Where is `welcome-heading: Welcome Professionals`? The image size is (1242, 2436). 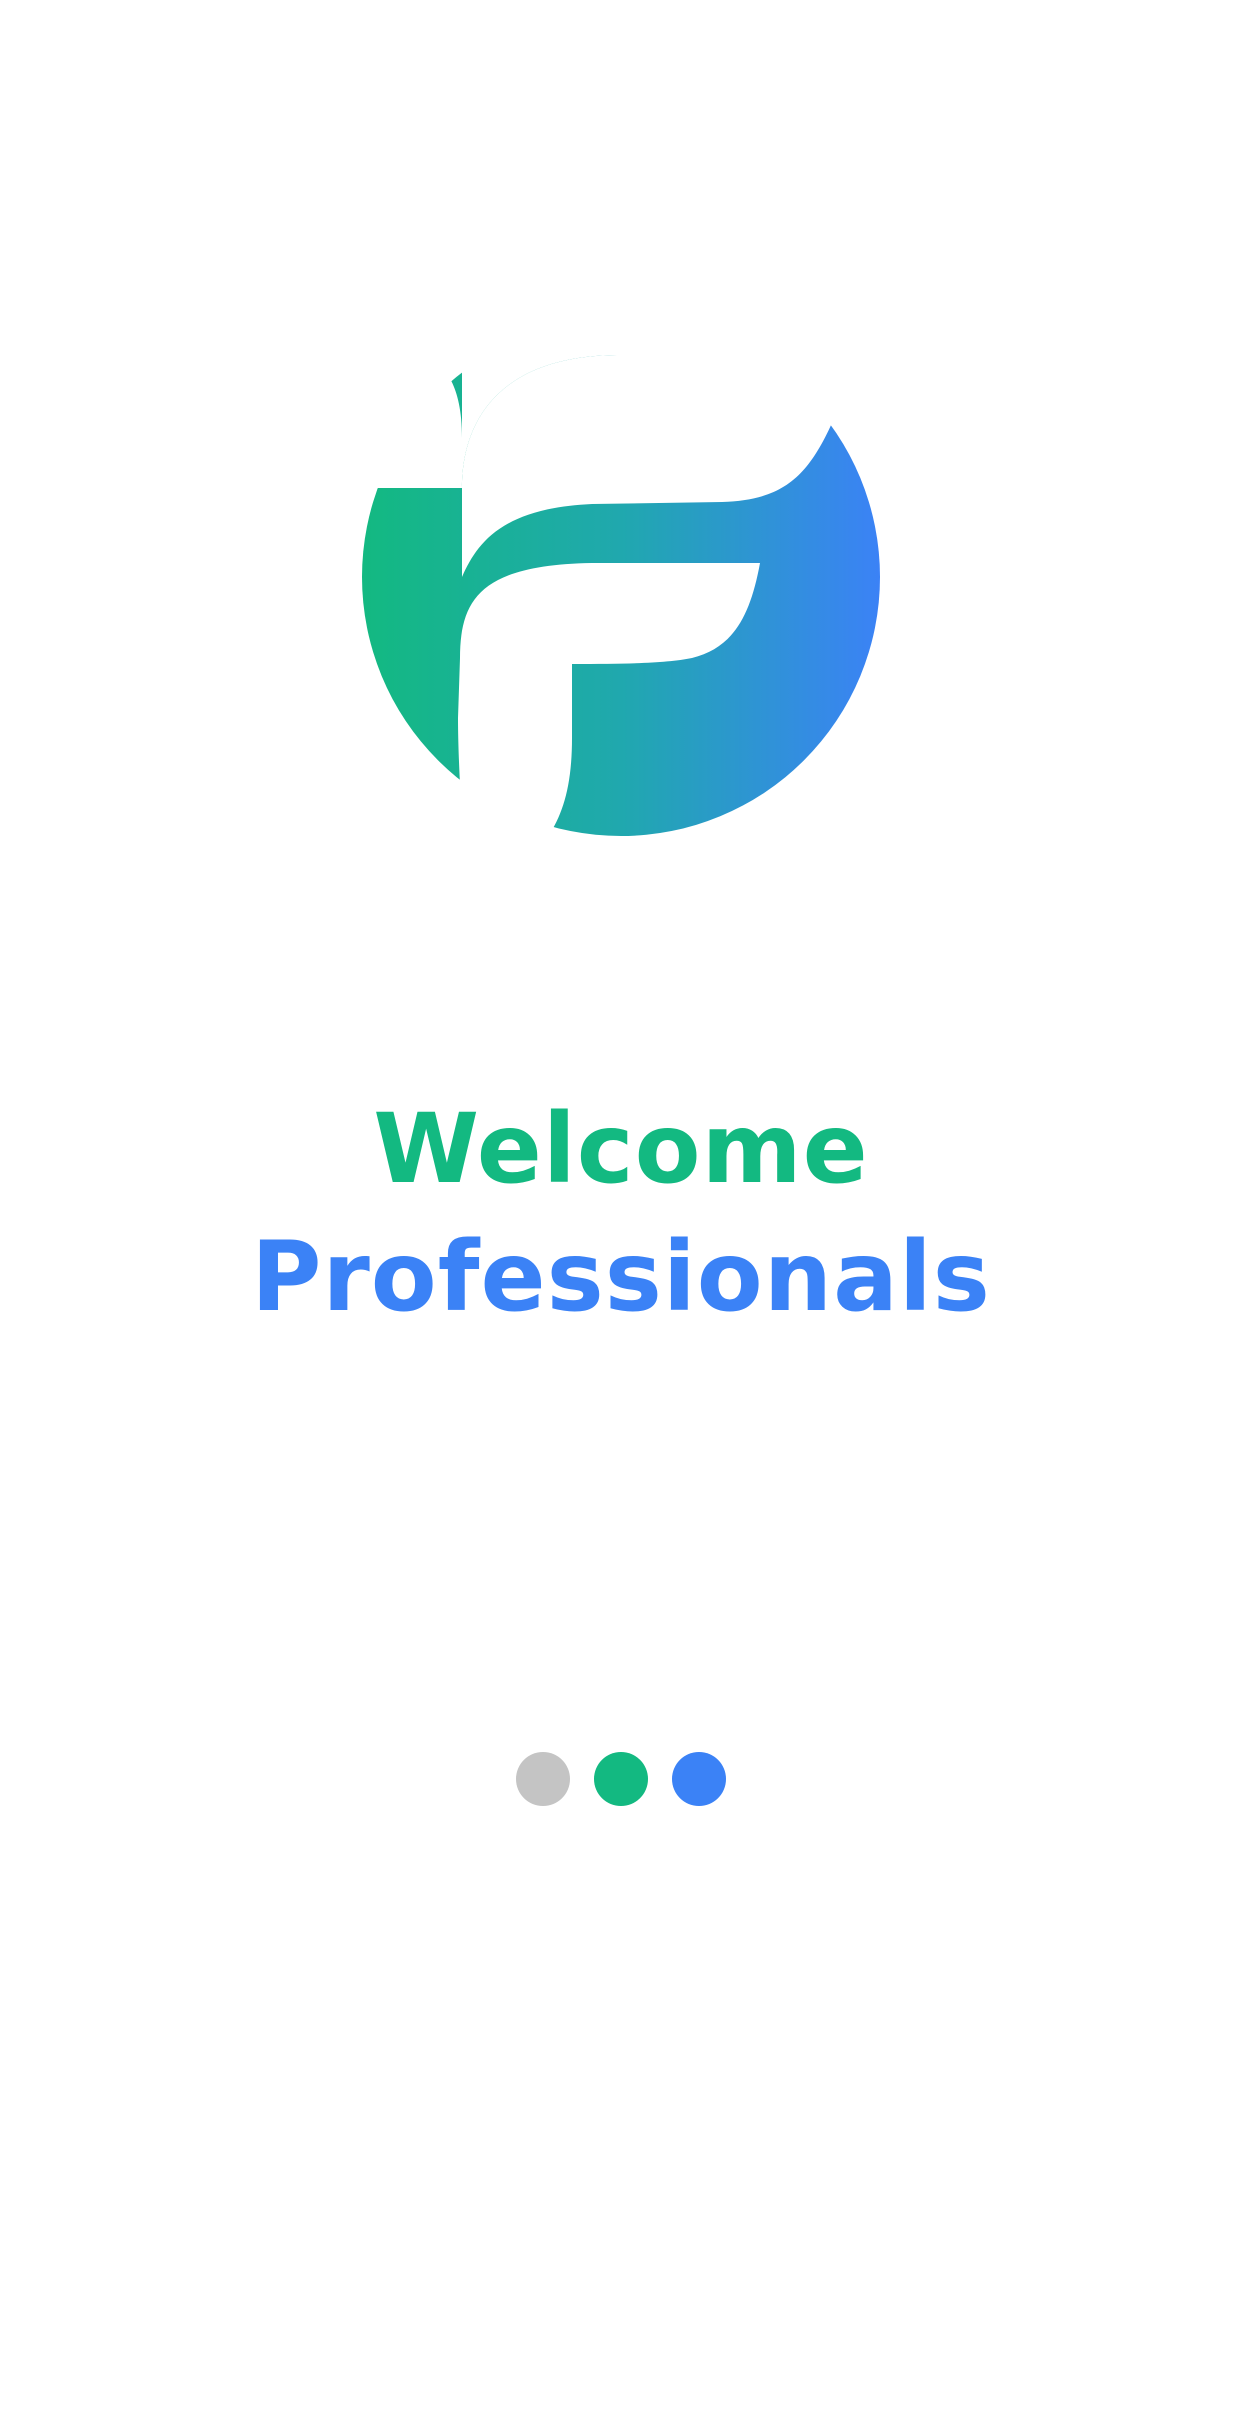 welcome-heading: Welcome Professionals is located at coordinates (621, 1213).